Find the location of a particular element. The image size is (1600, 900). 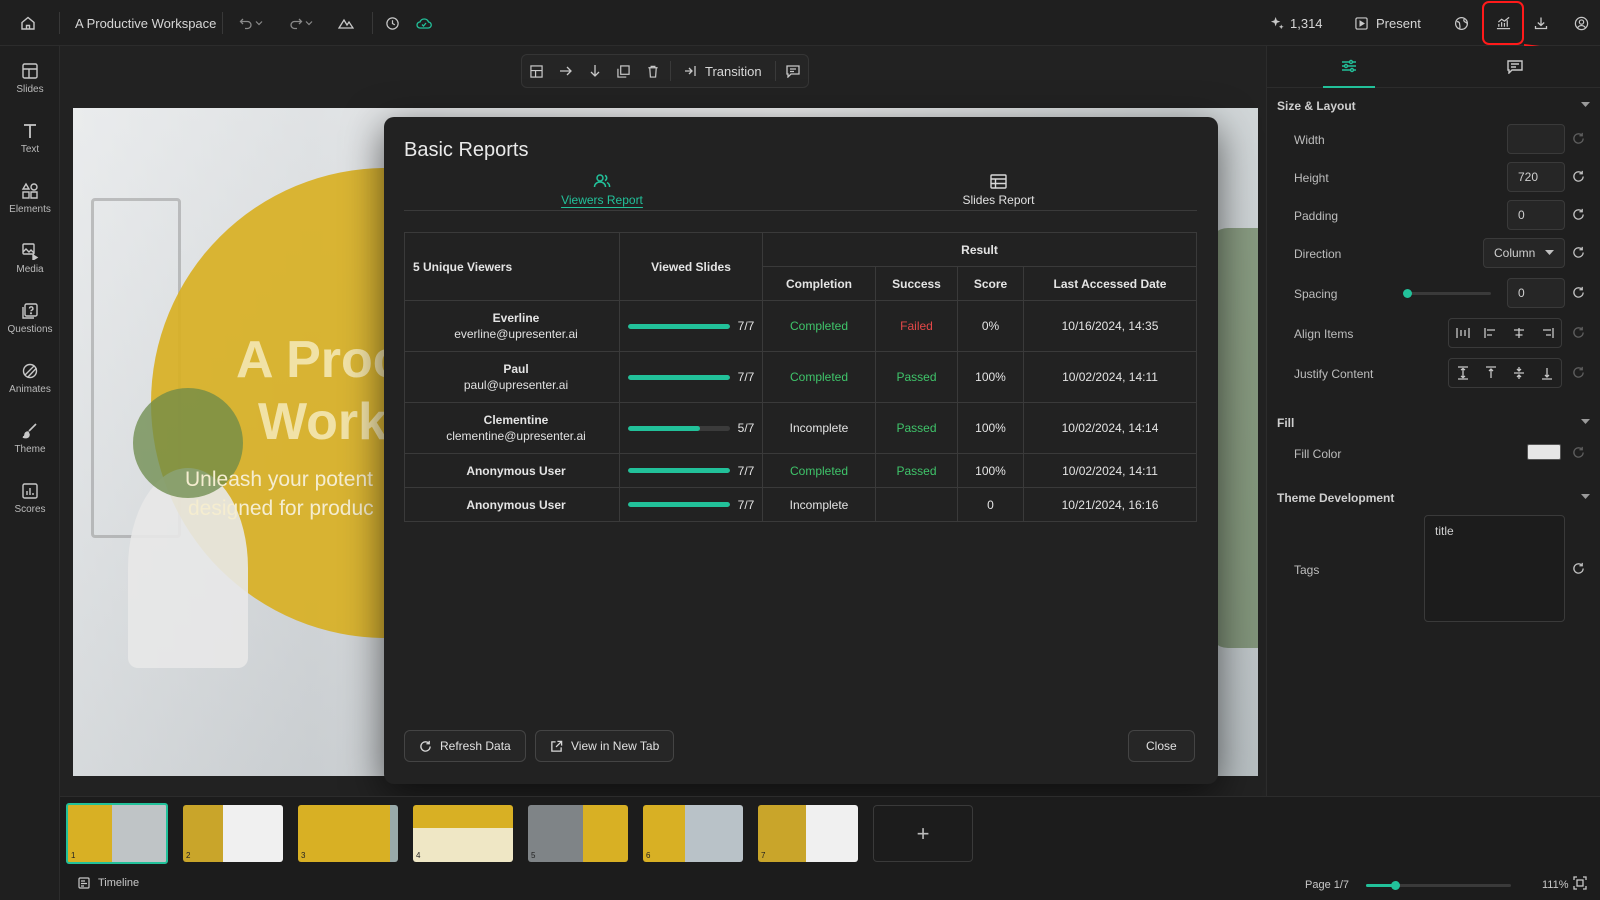

viewer-cell: Paul paul@upresenter.ai is located at coordinates (512, 377).